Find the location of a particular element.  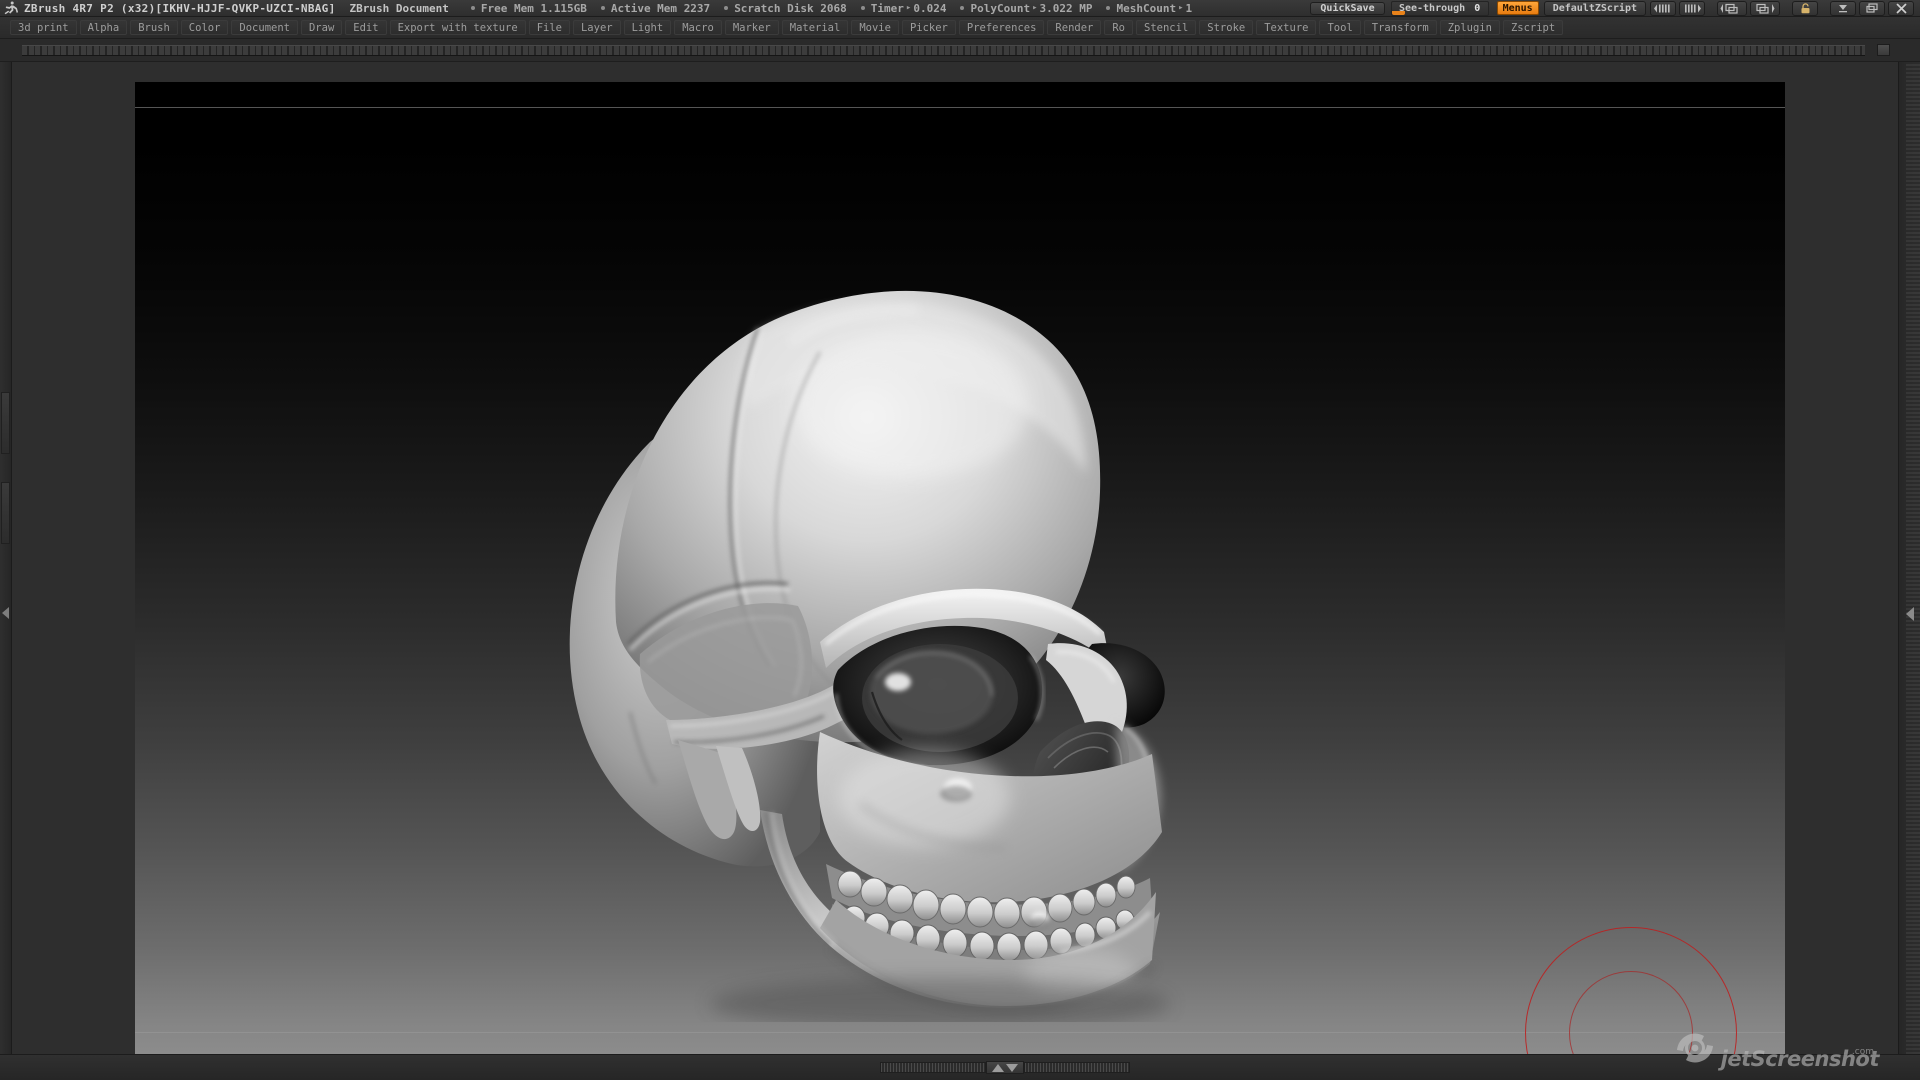

stat-value: 1 is located at coordinates (1189, 8).